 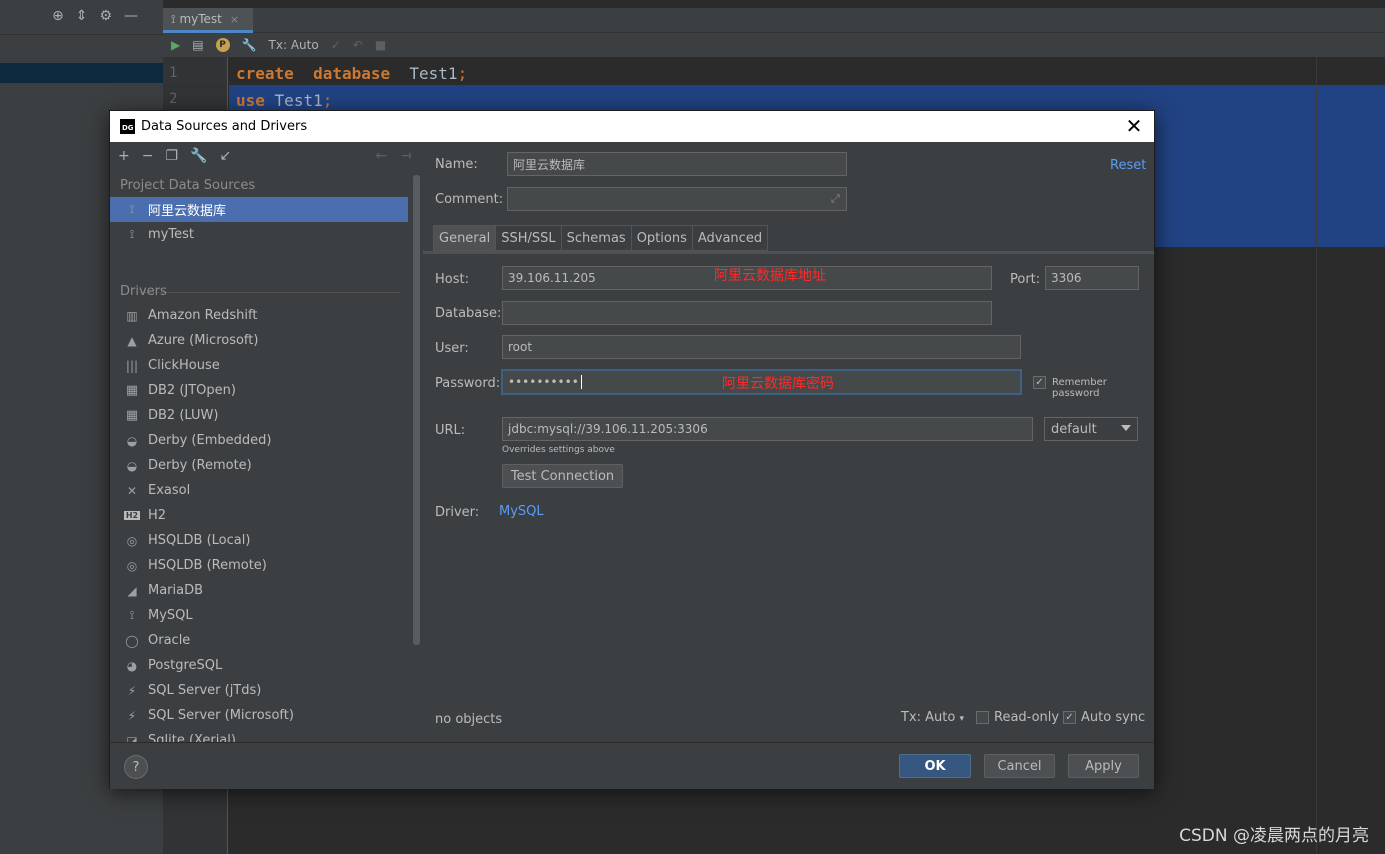 I want to click on mysql-icon: ⟟, so click(x=132, y=615).